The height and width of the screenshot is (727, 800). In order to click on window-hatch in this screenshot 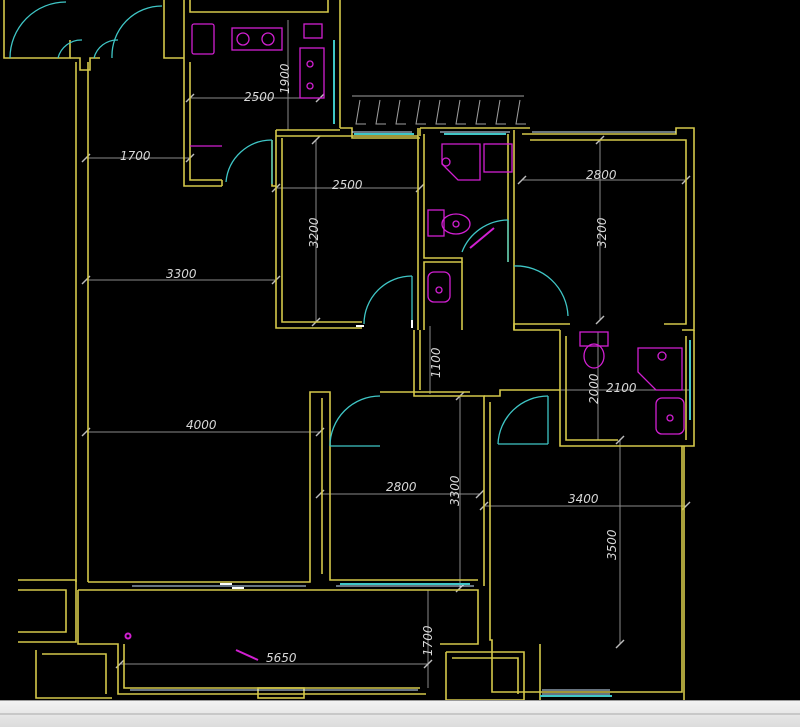, I will do `click(439, 110)`.